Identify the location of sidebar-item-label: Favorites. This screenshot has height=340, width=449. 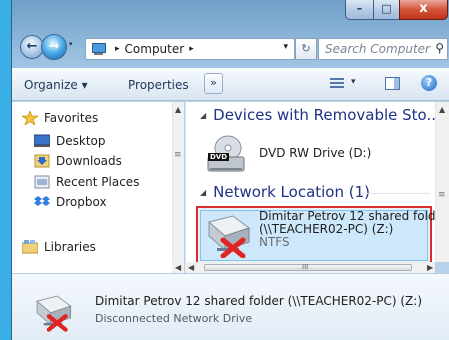
(71, 118).